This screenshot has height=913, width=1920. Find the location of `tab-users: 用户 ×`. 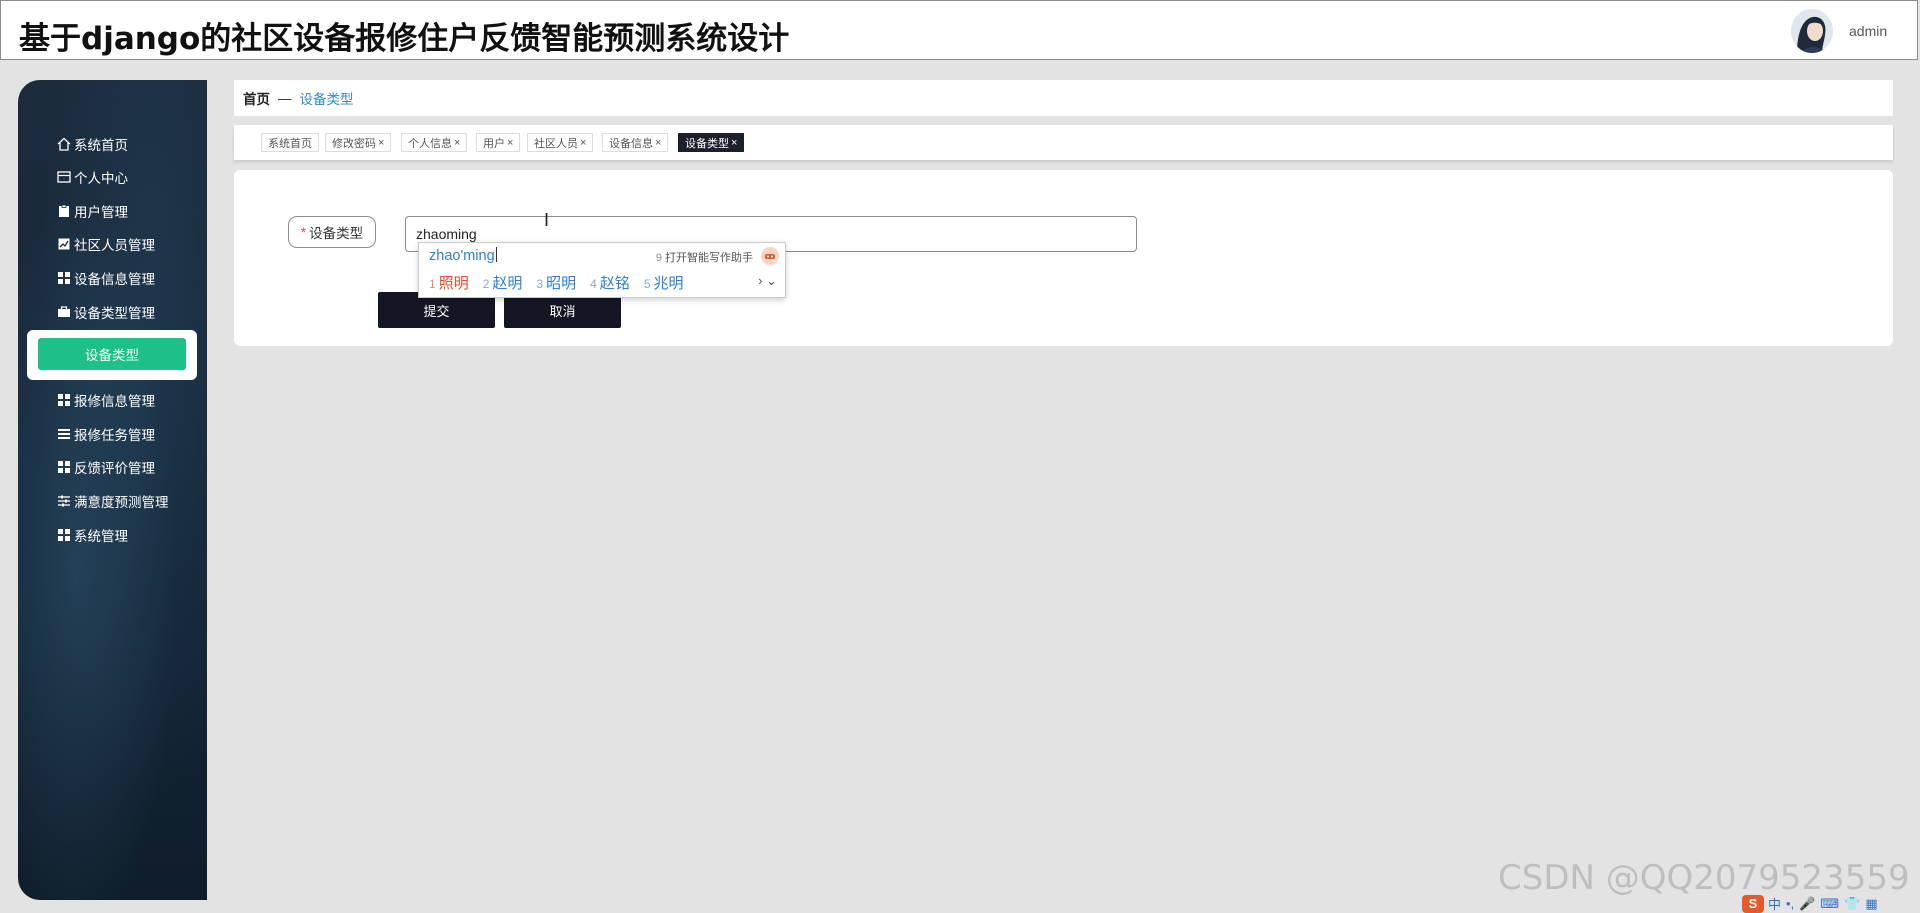

tab-users: 用户 × is located at coordinates (498, 142).